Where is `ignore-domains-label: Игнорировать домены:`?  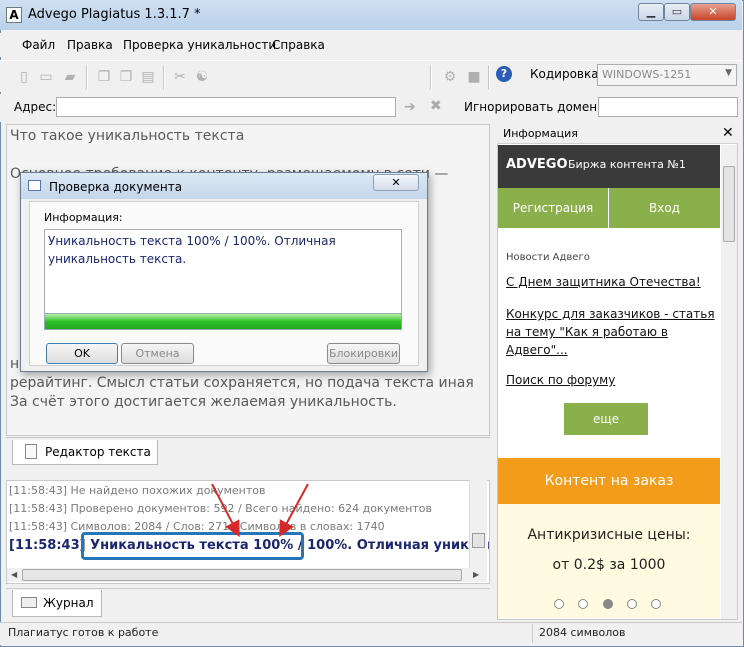
ignore-domains-label: Игнорировать домены: is located at coordinates (537, 107).